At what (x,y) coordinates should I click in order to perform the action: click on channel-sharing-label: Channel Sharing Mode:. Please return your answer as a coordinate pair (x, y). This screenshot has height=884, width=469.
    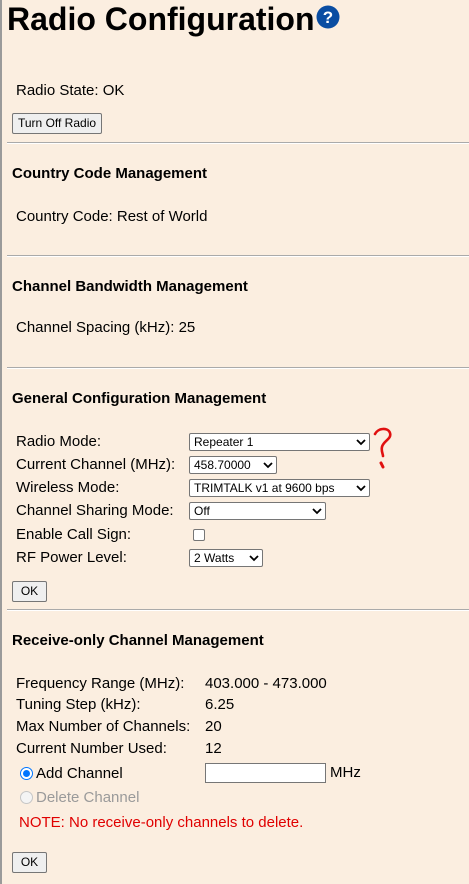
    Looking at the image, I should click on (95, 510).